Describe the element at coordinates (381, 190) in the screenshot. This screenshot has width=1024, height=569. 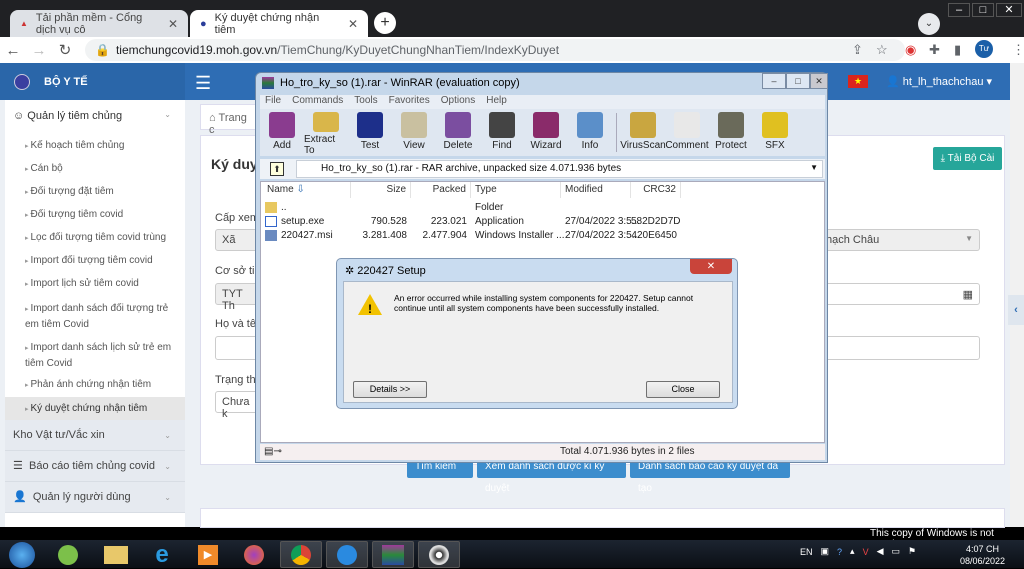
I see `column-size: Size` at that location.